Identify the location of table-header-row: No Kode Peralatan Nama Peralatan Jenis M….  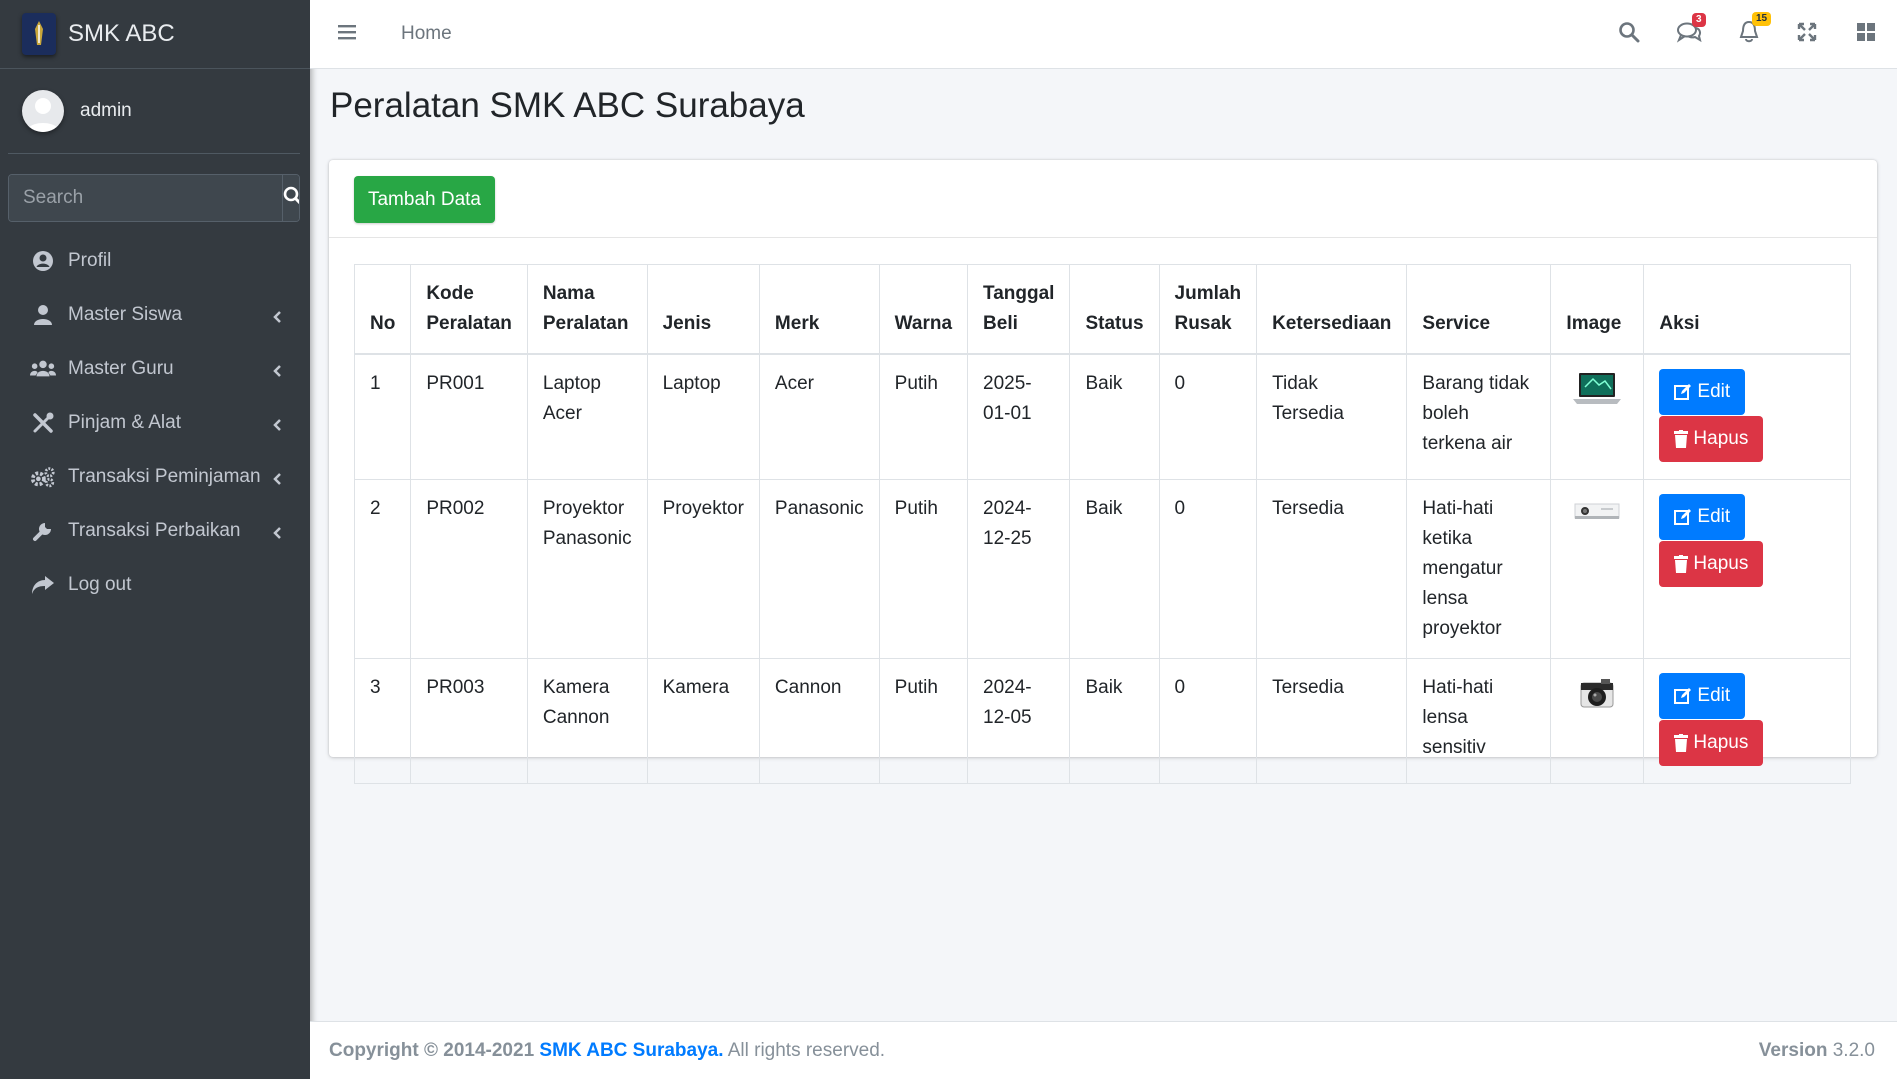
(1102, 309).